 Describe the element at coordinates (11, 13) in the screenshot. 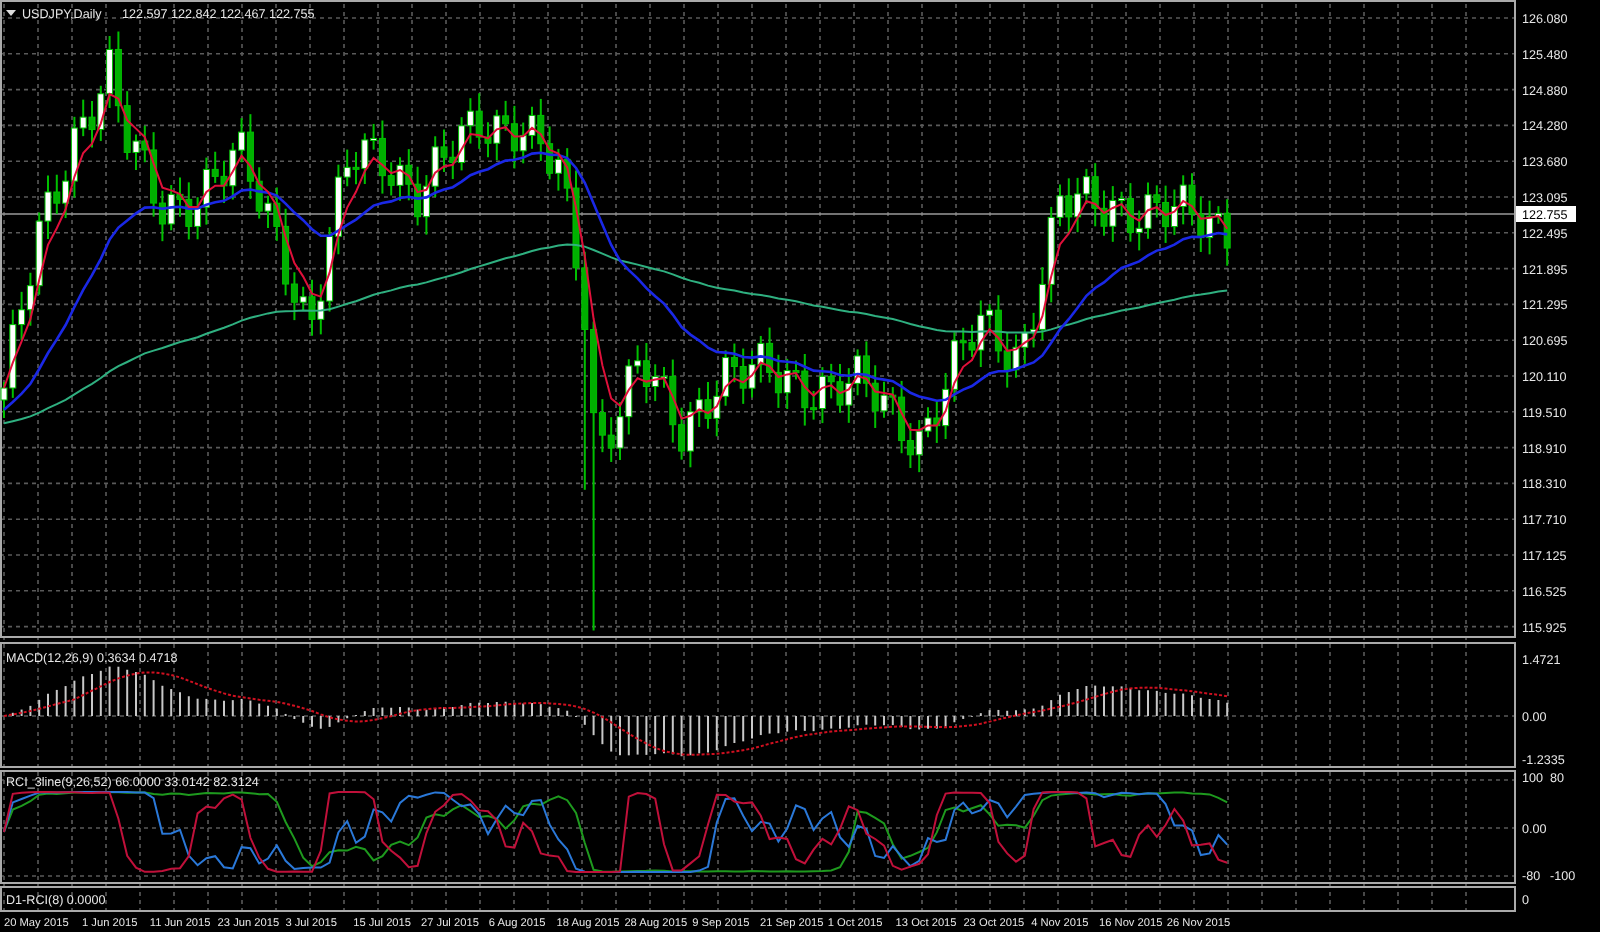

I see `dropdown-triangle-icon` at that location.